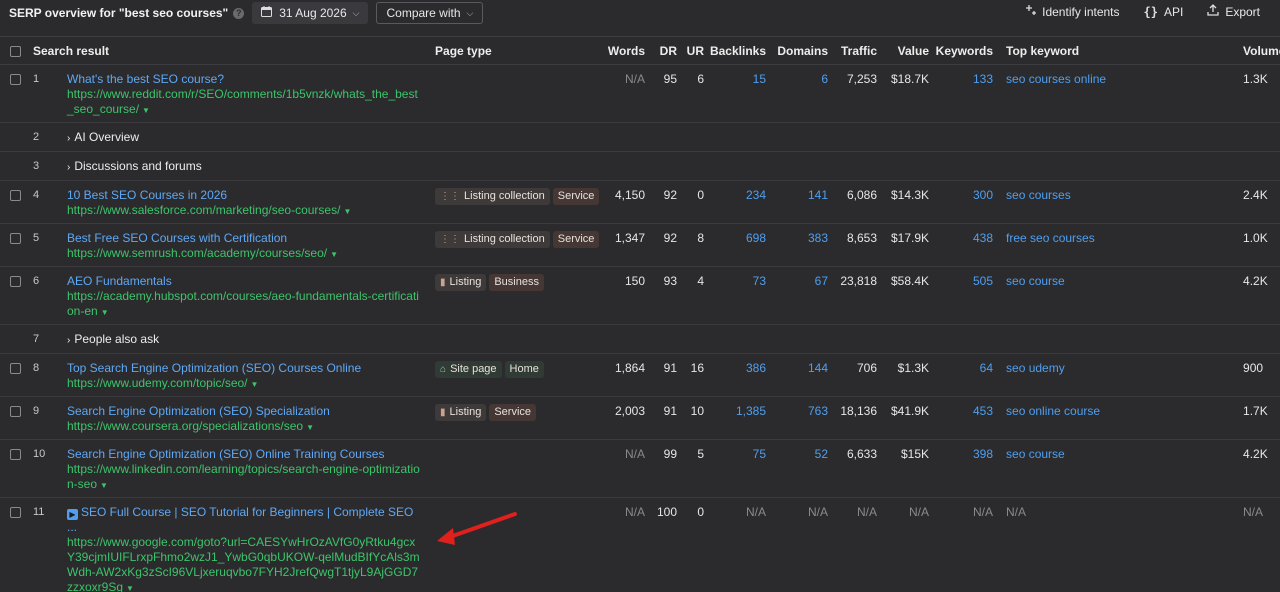 The height and width of the screenshot is (592, 1280). I want to click on cell-backlinks: 73, so click(735, 295).